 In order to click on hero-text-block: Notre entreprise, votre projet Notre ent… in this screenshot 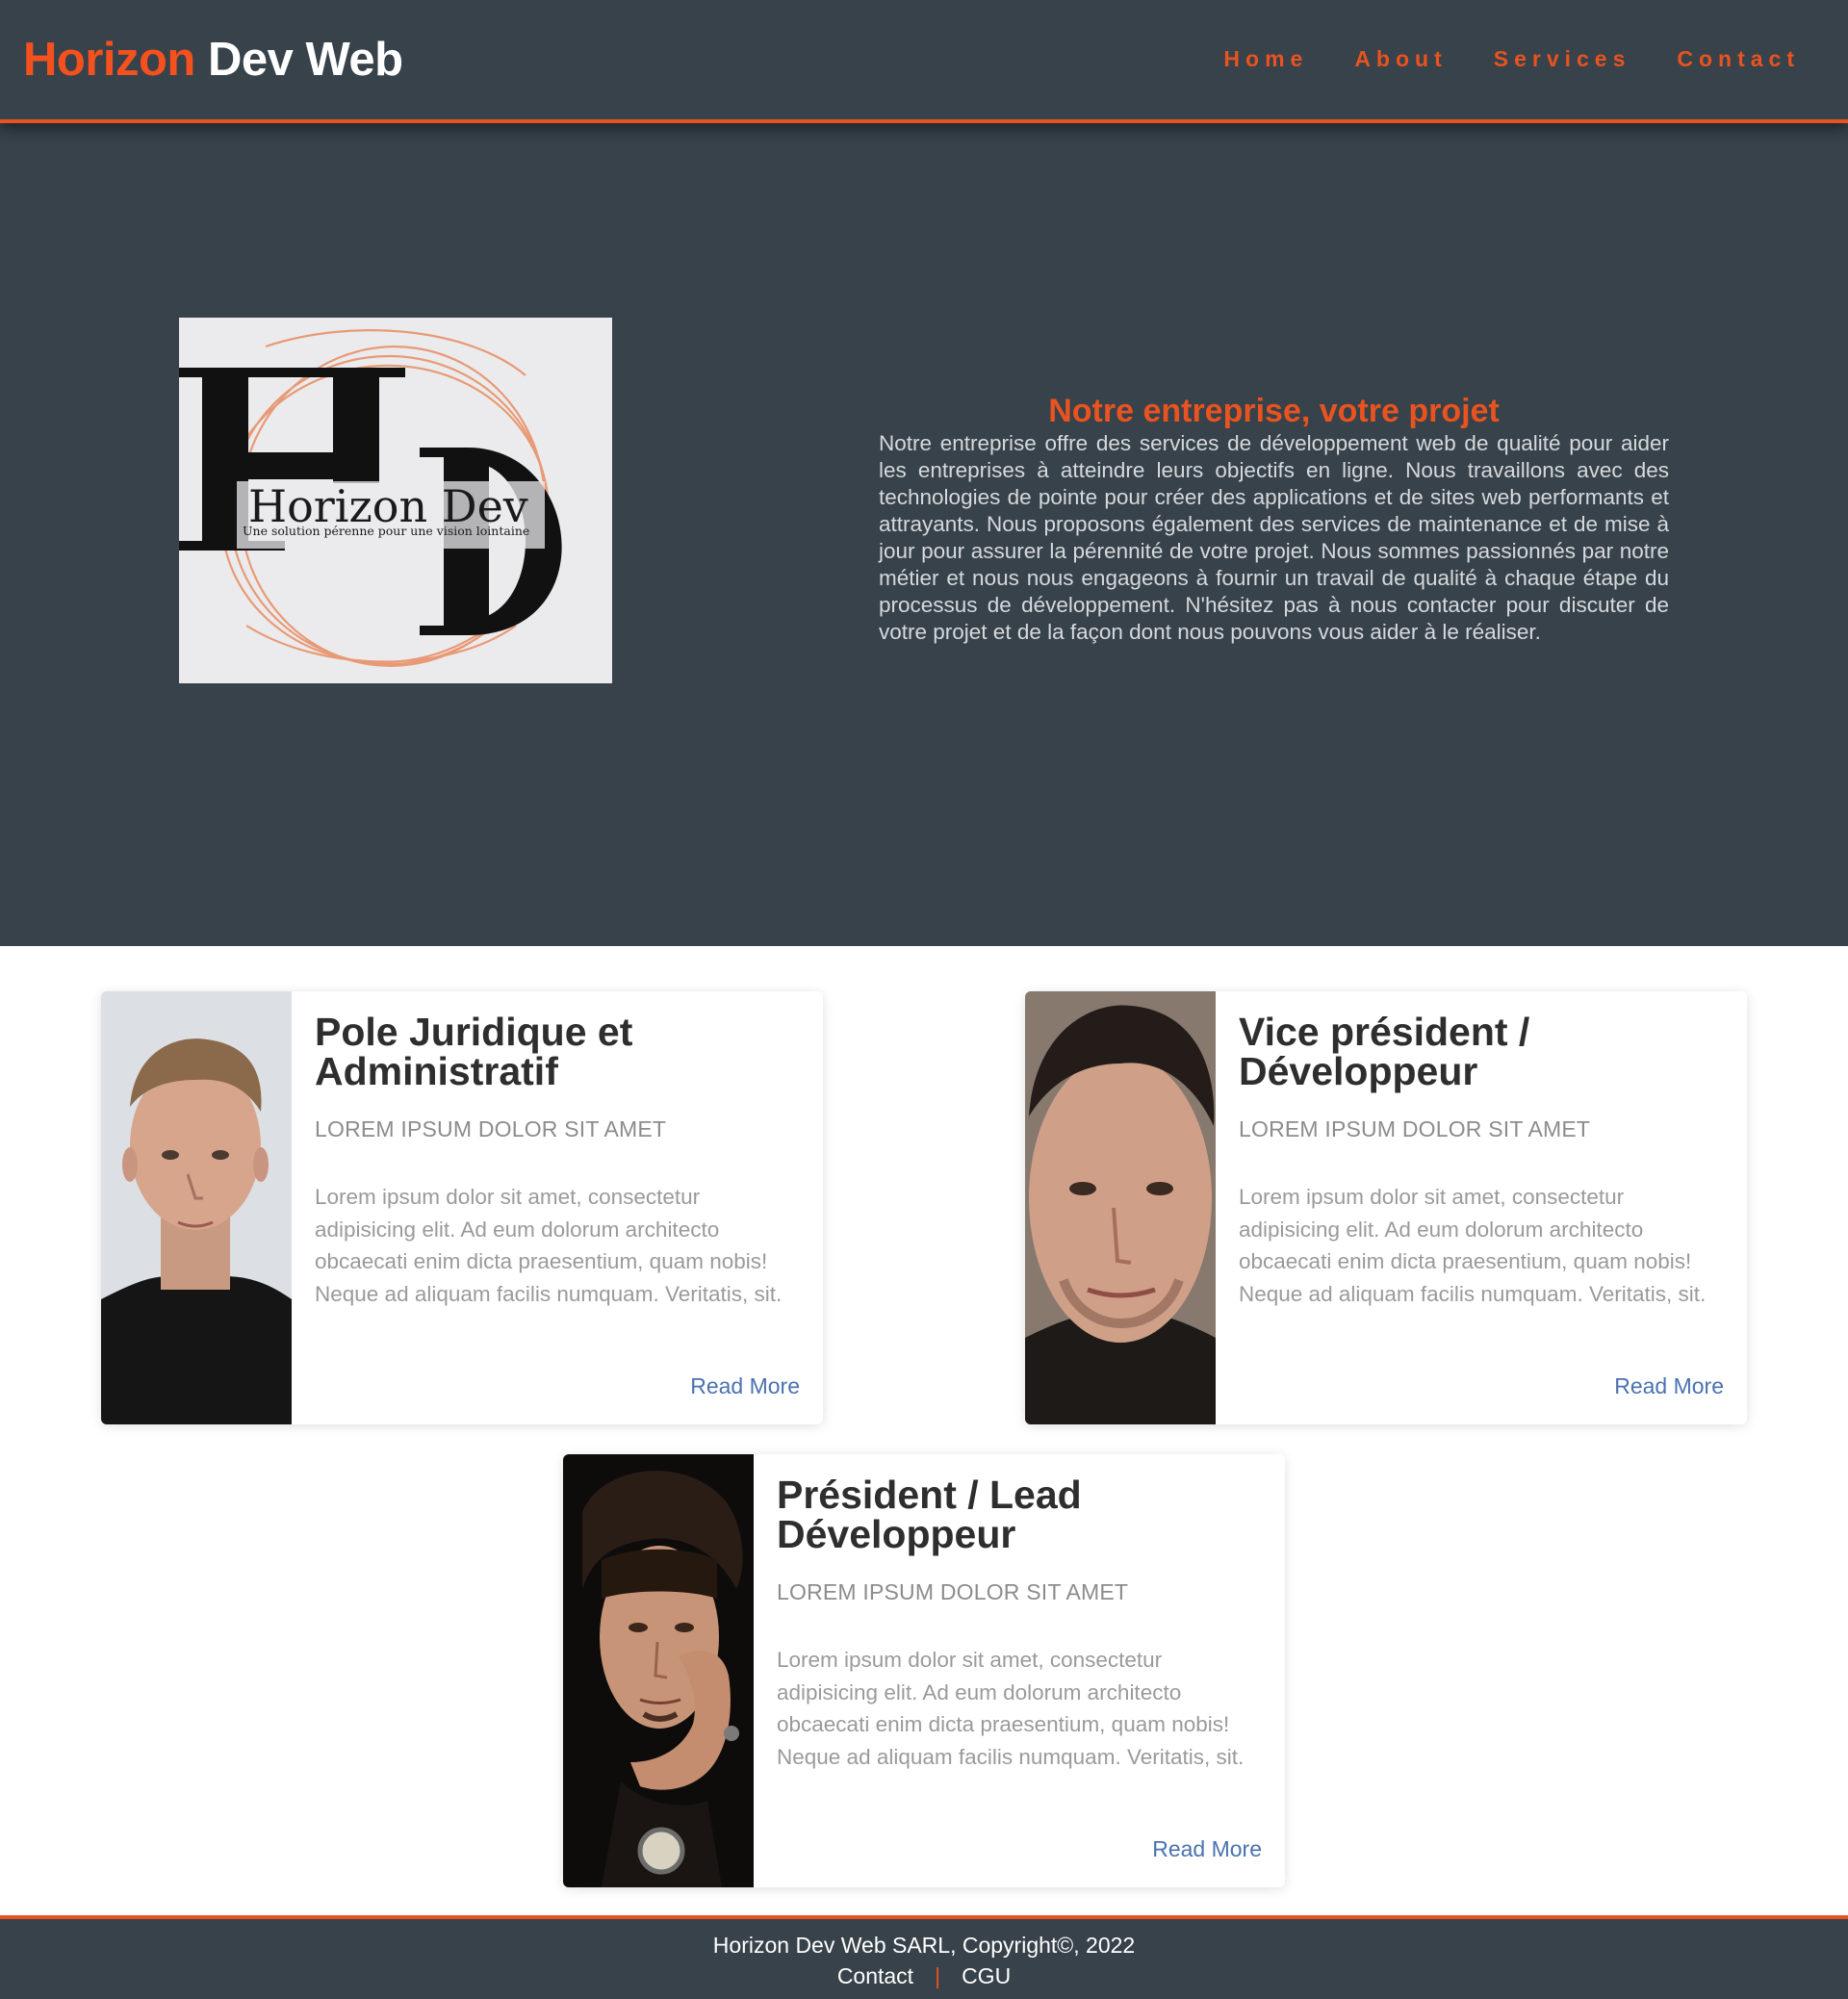, I will do `click(1274, 519)`.